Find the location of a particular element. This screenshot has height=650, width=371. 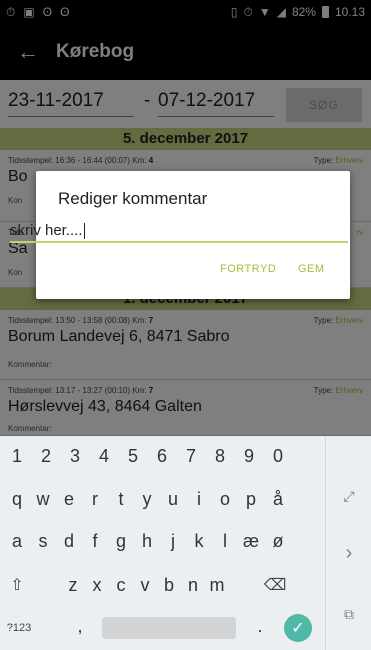

shift-icon: ⇧ is located at coordinates (17, 585).